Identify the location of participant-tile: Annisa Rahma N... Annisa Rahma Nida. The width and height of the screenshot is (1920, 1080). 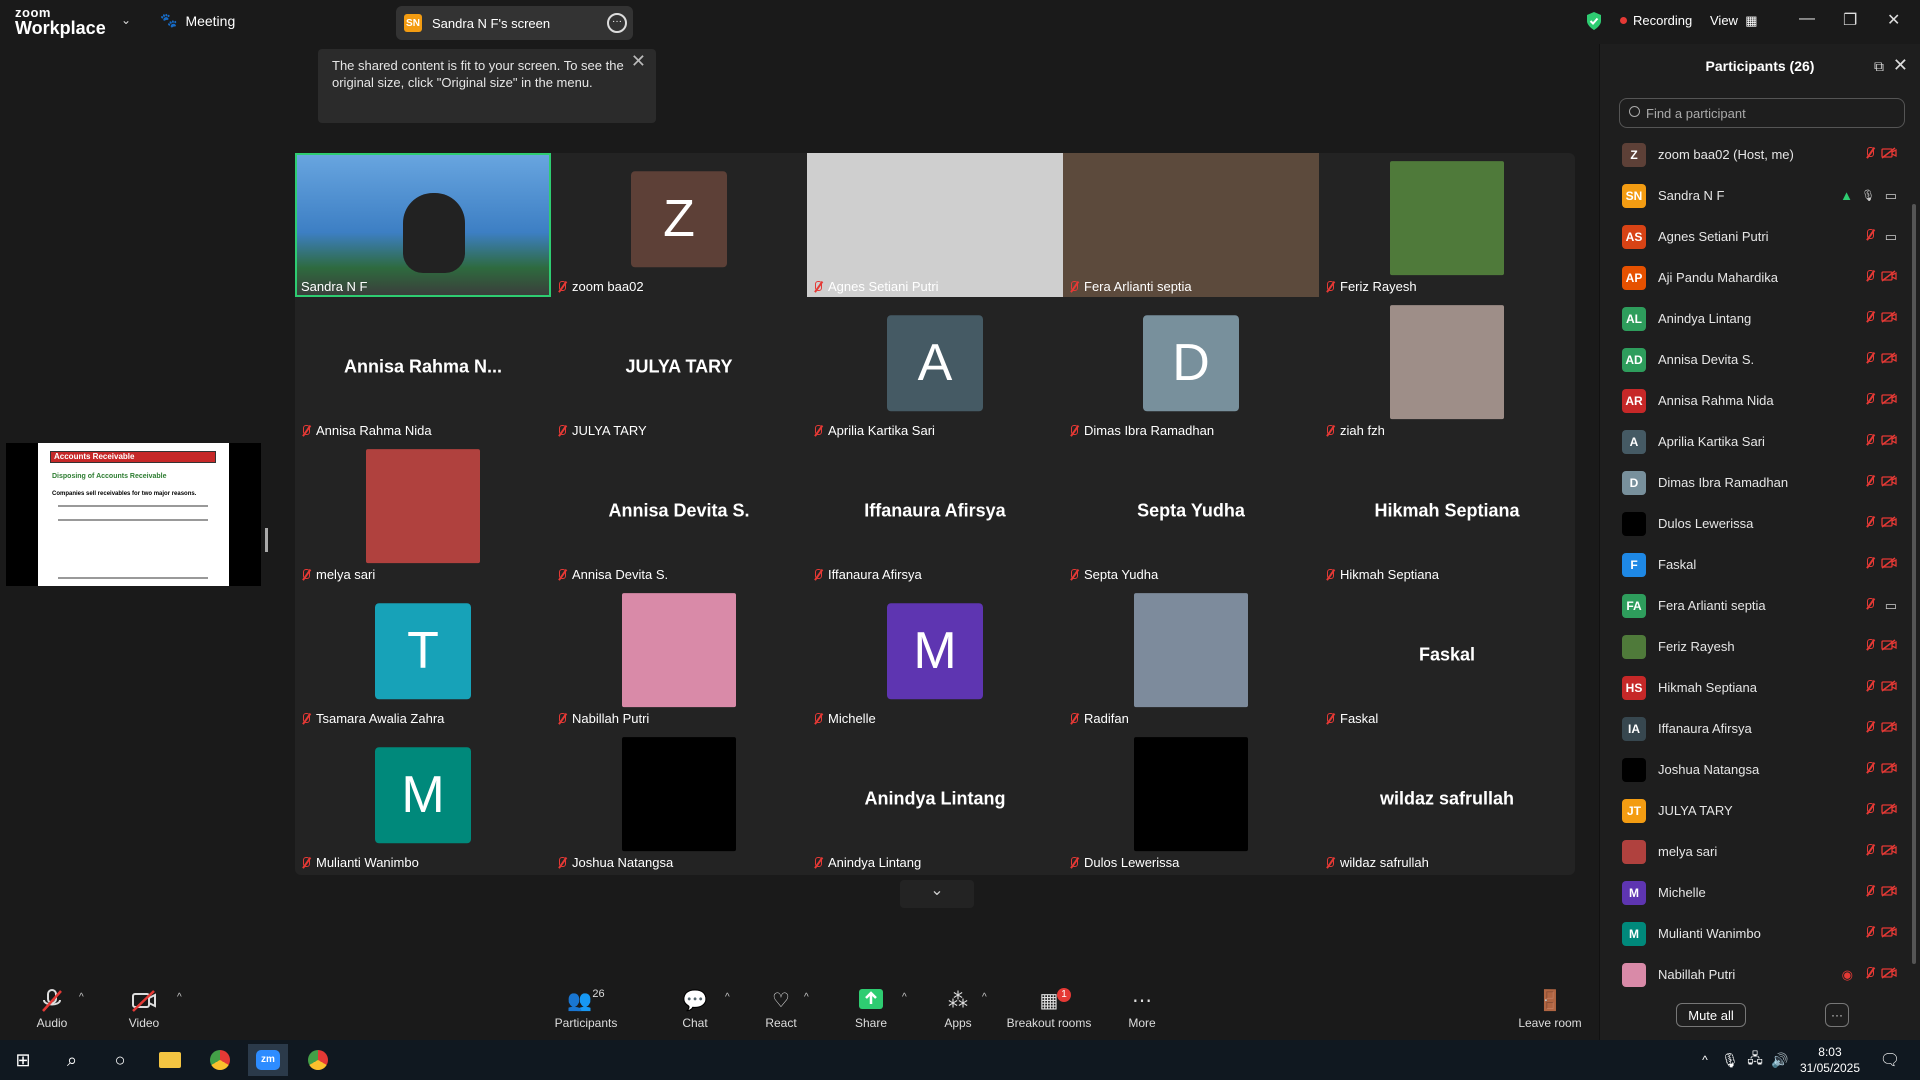
(423, 369).